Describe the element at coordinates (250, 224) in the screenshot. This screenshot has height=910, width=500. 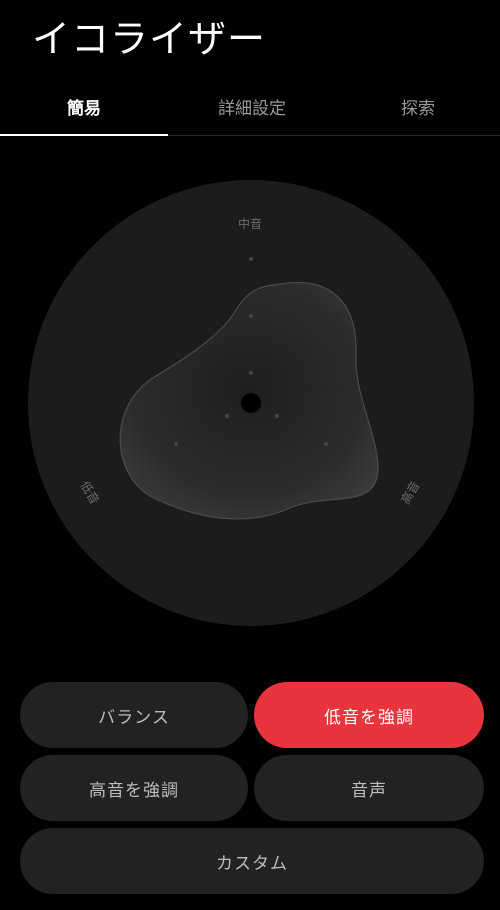
I see `axis-label-mid: 中音` at that location.